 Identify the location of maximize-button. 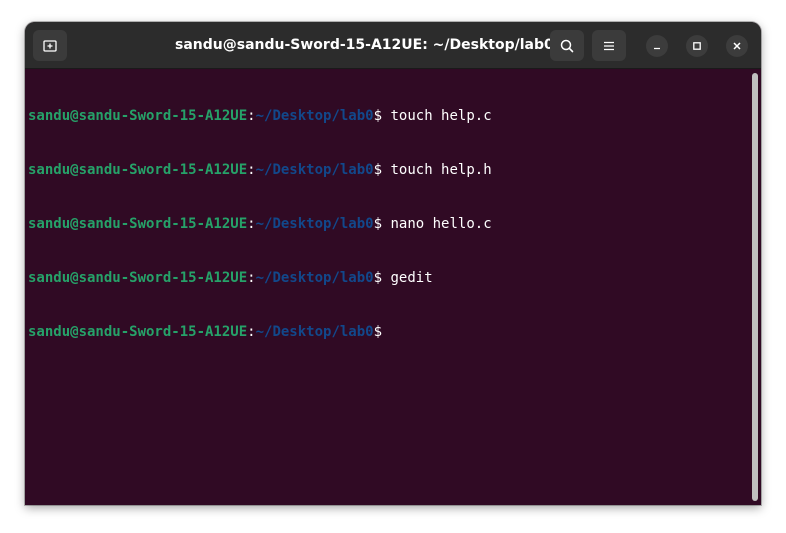
(697, 46).